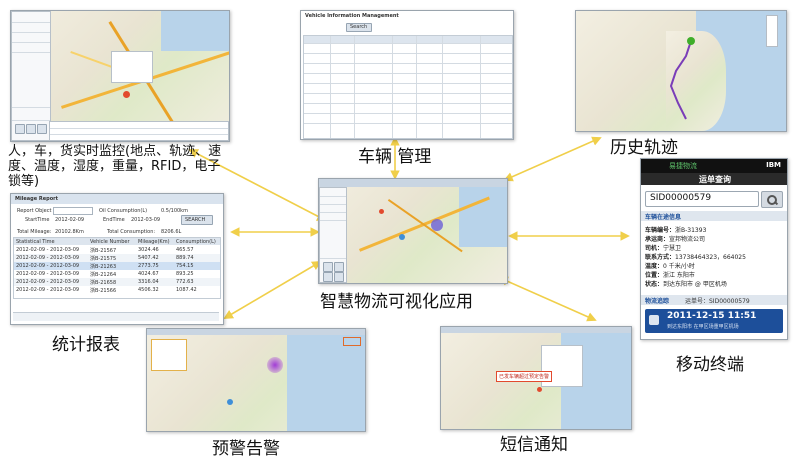 Image resolution: width=805 pixels, height=459 pixels. Describe the element at coordinates (686, 284) in the screenshot. I see `mobile-field: 状态：到达东阳市 @ 甲区机场` at that location.